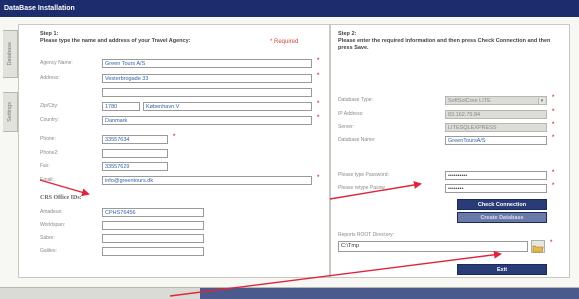  Describe the element at coordinates (64, 188) in the screenshot. I see `annotation-arrow-crs` at that location.